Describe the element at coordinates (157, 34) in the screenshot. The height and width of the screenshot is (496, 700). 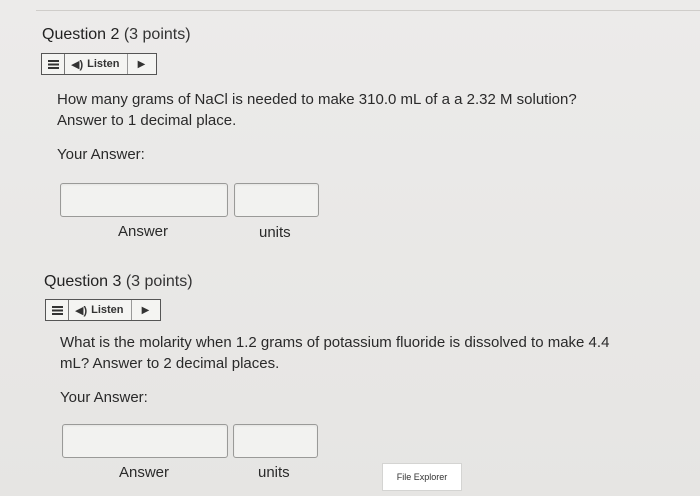
I see `question-2-points: (3 points)` at that location.